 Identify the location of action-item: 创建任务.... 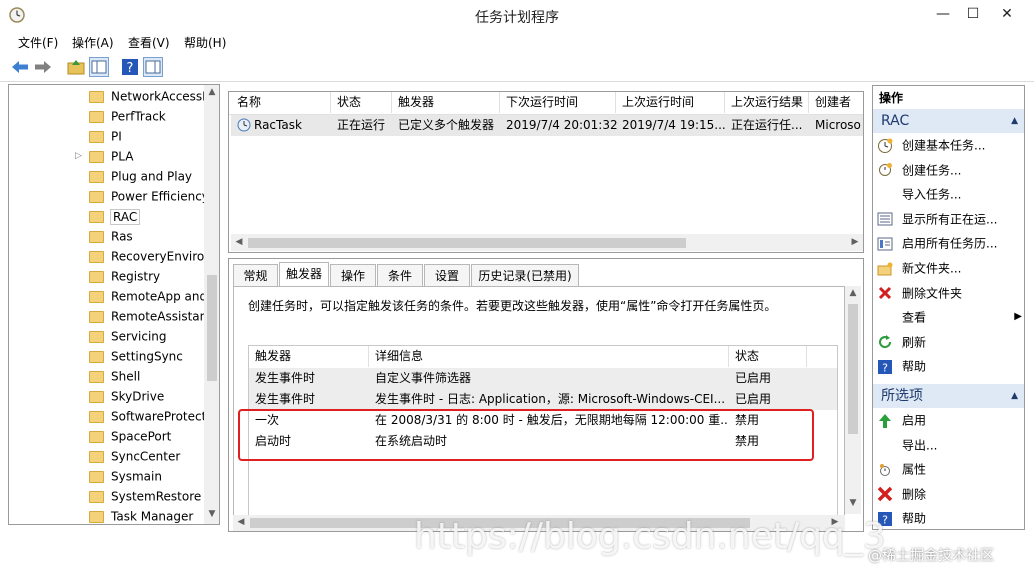
(948, 170).